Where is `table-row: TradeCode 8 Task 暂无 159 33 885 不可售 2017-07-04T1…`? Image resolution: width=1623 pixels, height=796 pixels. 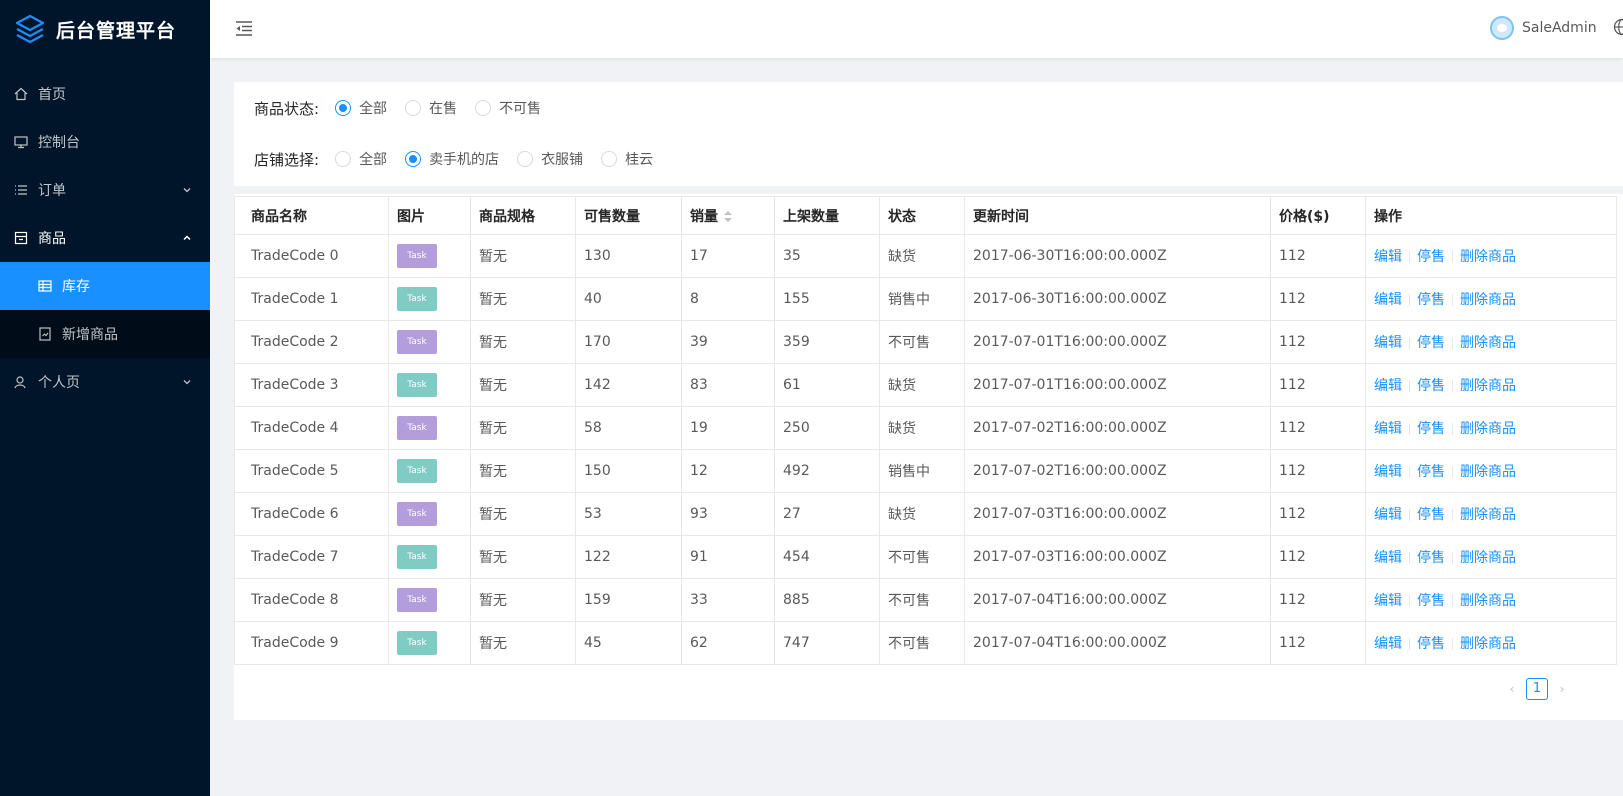
table-row: TradeCode 8 Task 暂无 159 33 885 不可售 2017-07-04T1… is located at coordinates (925, 600).